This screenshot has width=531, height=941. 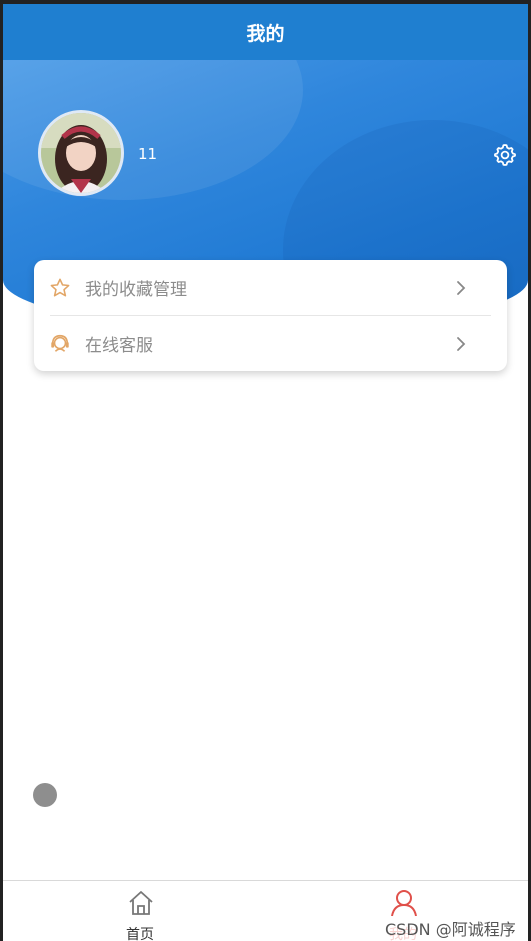 What do you see at coordinates (136, 290) in the screenshot?
I see `menu-item-label: 我的收藏管理` at bounding box center [136, 290].